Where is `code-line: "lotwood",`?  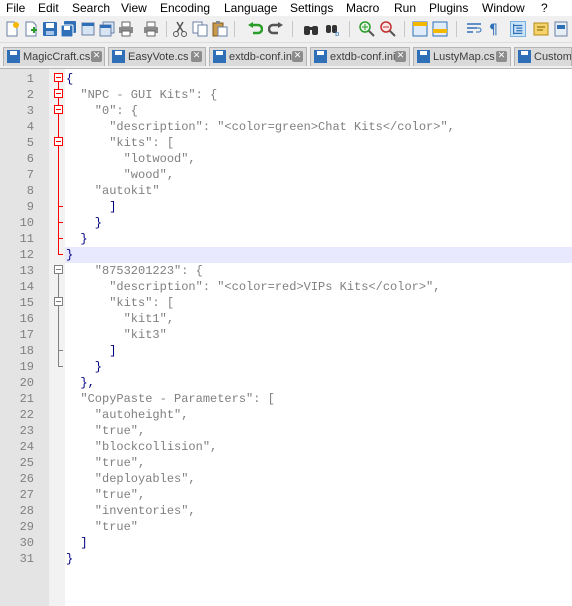
code-line: "lotwood", is located at coordinates (131, 159).